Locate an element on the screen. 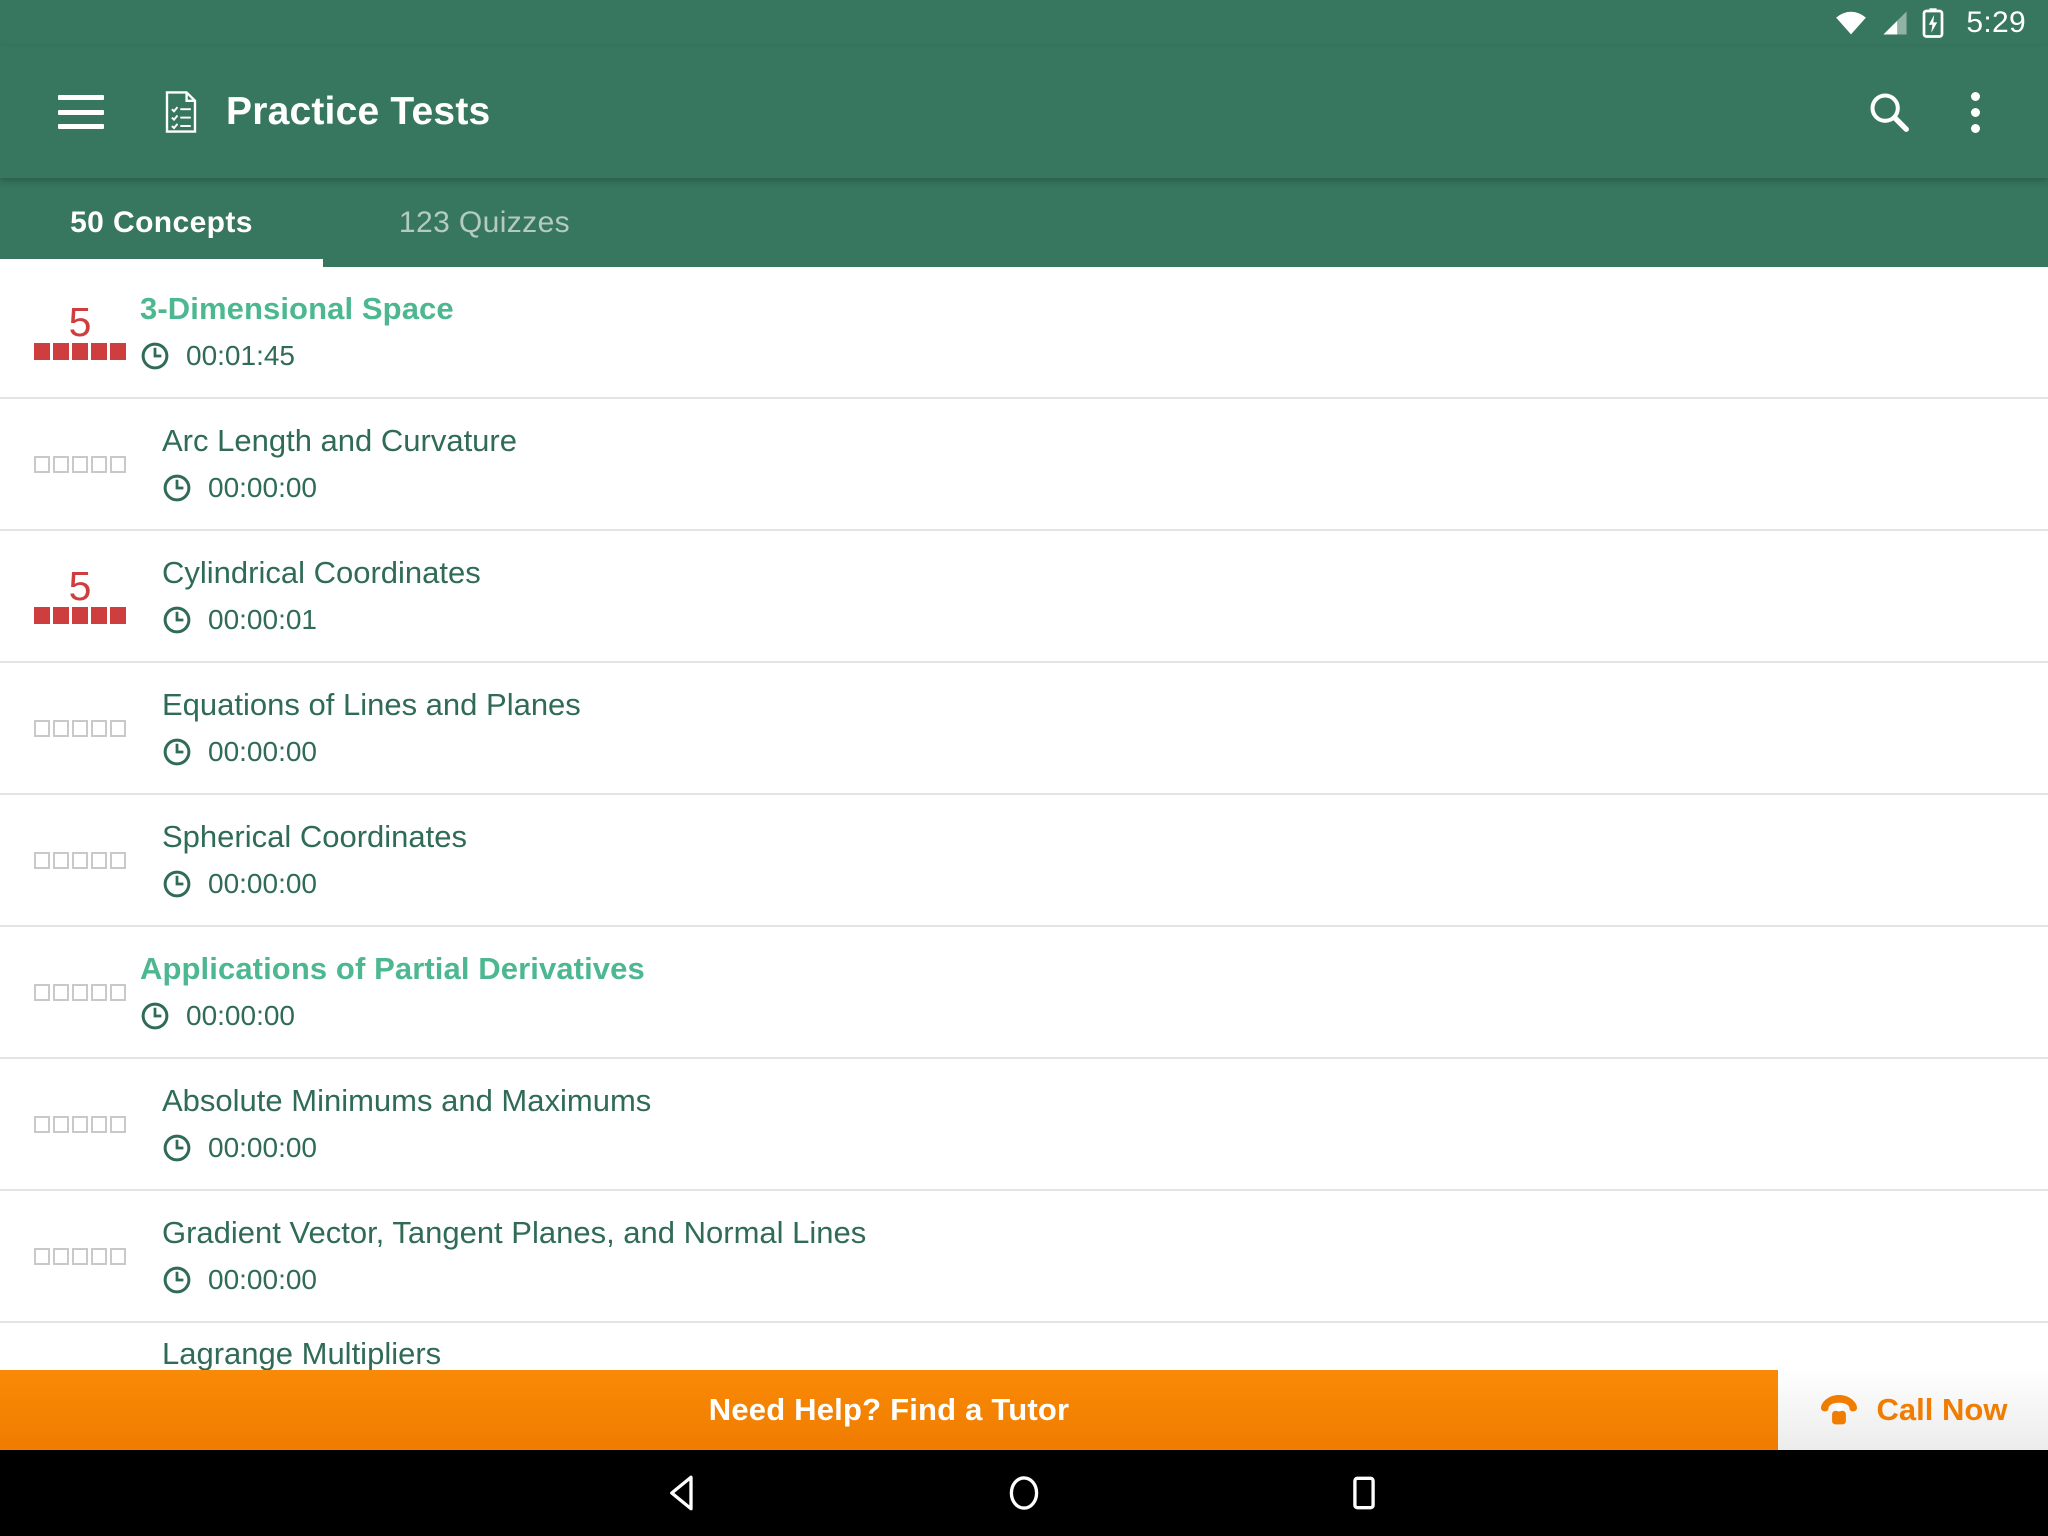 This screenshot has height=1536, width=2048. recents-square-icon is located at coordinates (1364, 1493).